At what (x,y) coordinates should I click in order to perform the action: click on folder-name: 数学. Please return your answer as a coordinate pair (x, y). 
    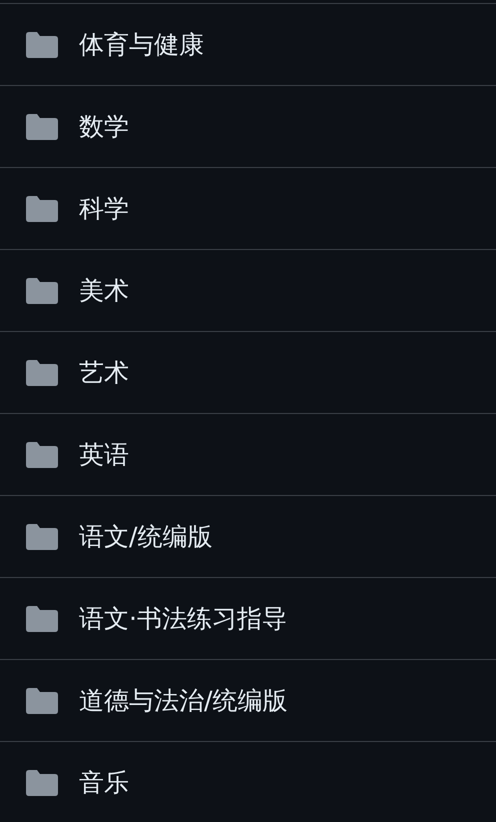
    Looking at the image, I should click on (104, 126).